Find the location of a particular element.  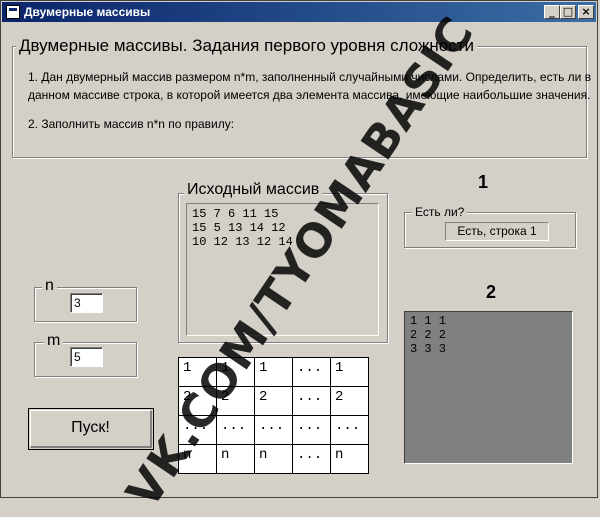

section2-number: 2 is located at coordinates (491, 292).